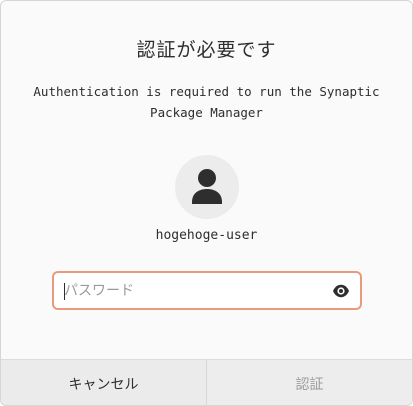 This screenshot has height=406, width=413. What do you see at coordinates (194, 290) in the screenshot?
I see `password-input` at bounding box center [194, 290].